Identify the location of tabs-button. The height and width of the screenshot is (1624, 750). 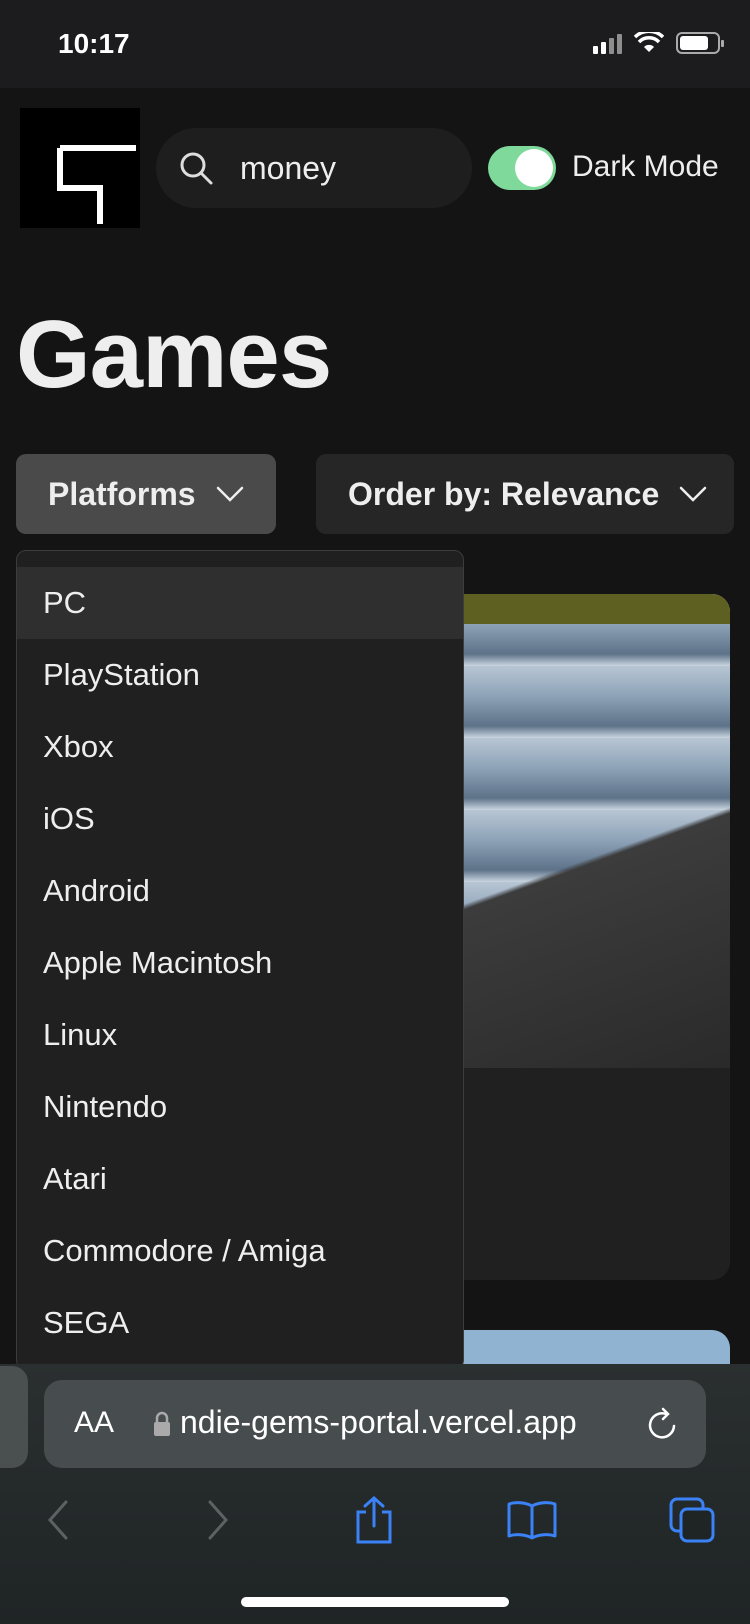
(692, 1520).